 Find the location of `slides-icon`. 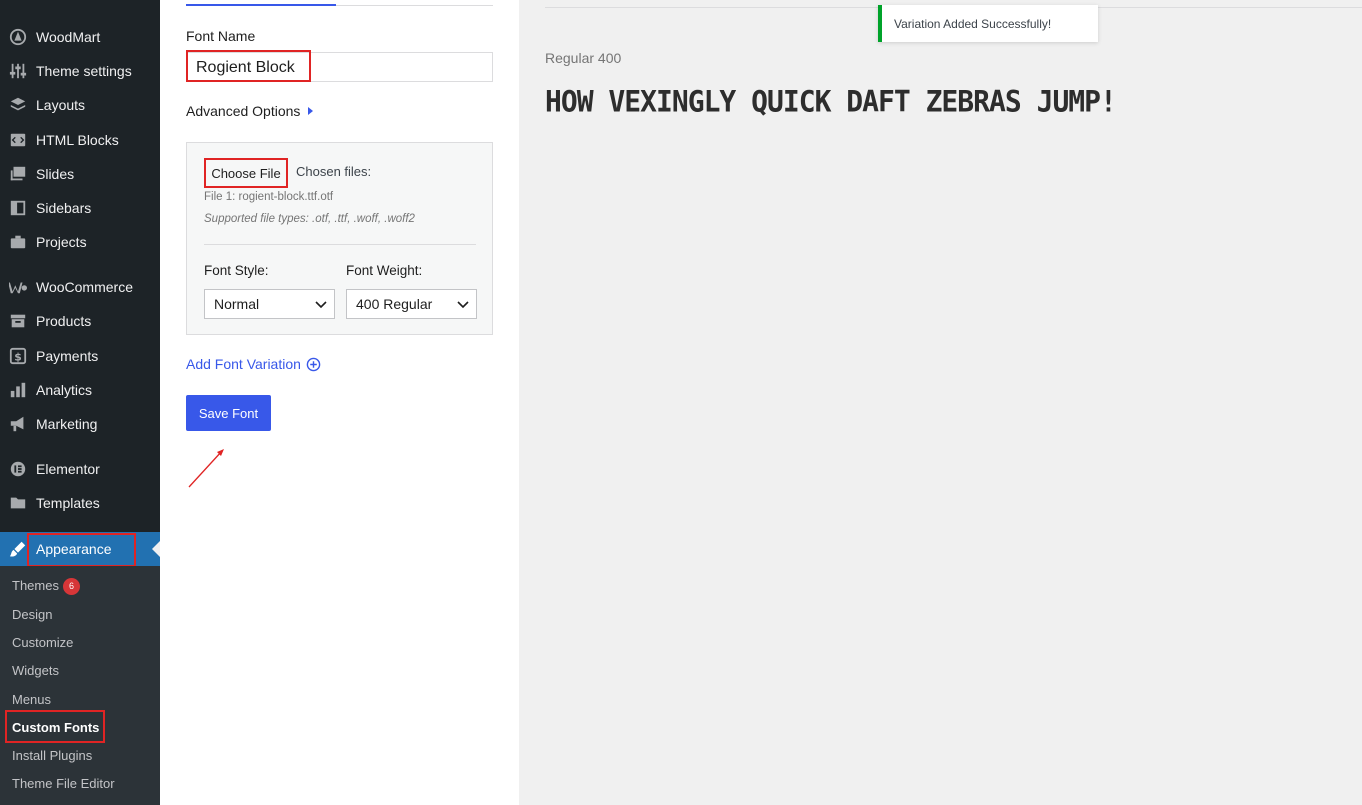

slides-icon is located at coordinates (18, 174).